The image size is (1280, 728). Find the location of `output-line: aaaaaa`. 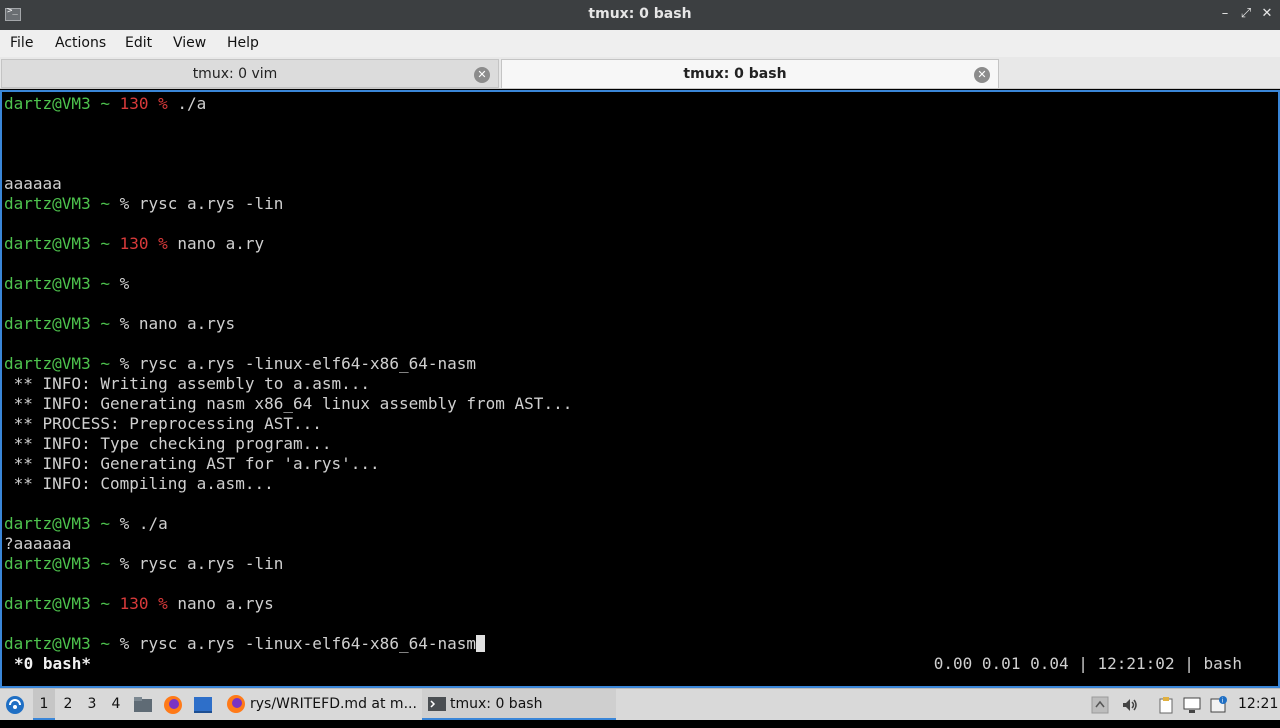

output-line: aaaaaa is located at coordinates (33, 183).